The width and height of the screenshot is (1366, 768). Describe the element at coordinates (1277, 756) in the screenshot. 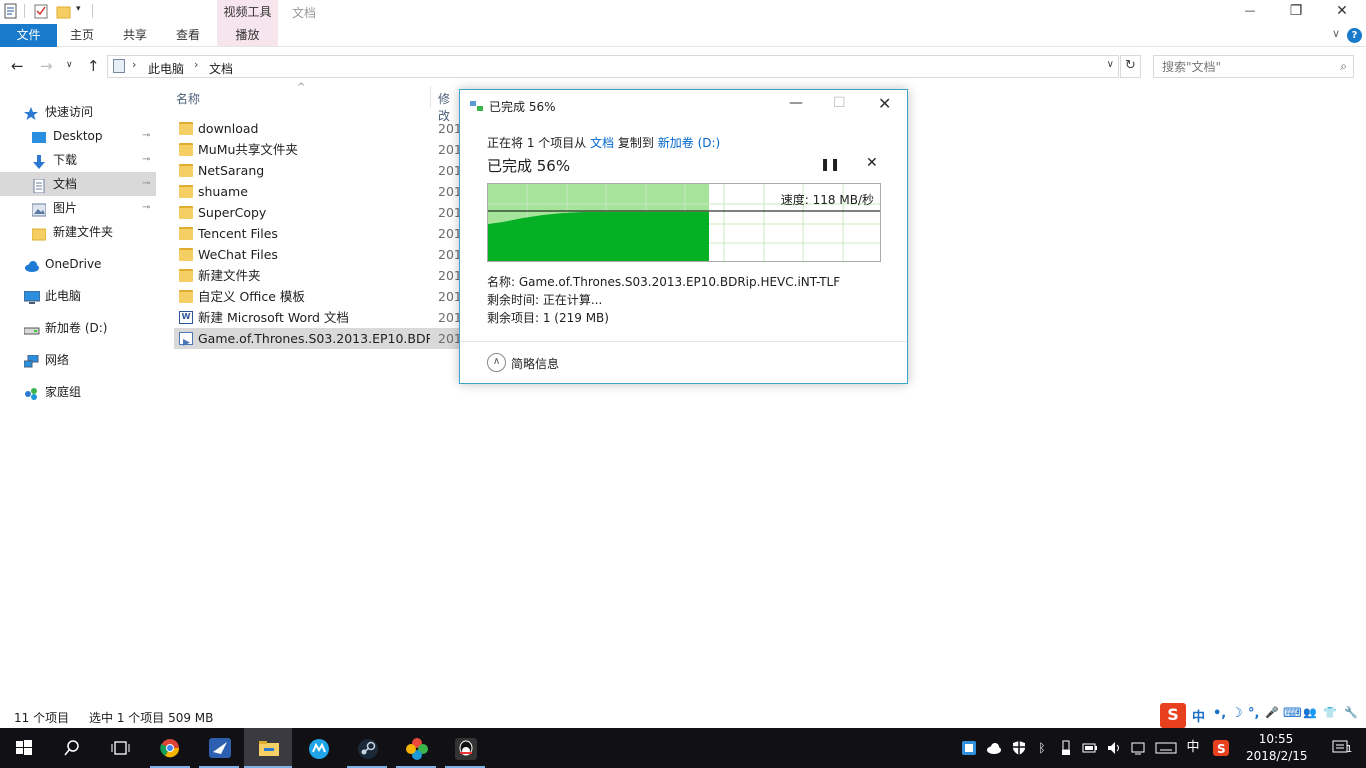

I see `clock-date: 2018/2/15` at that location.